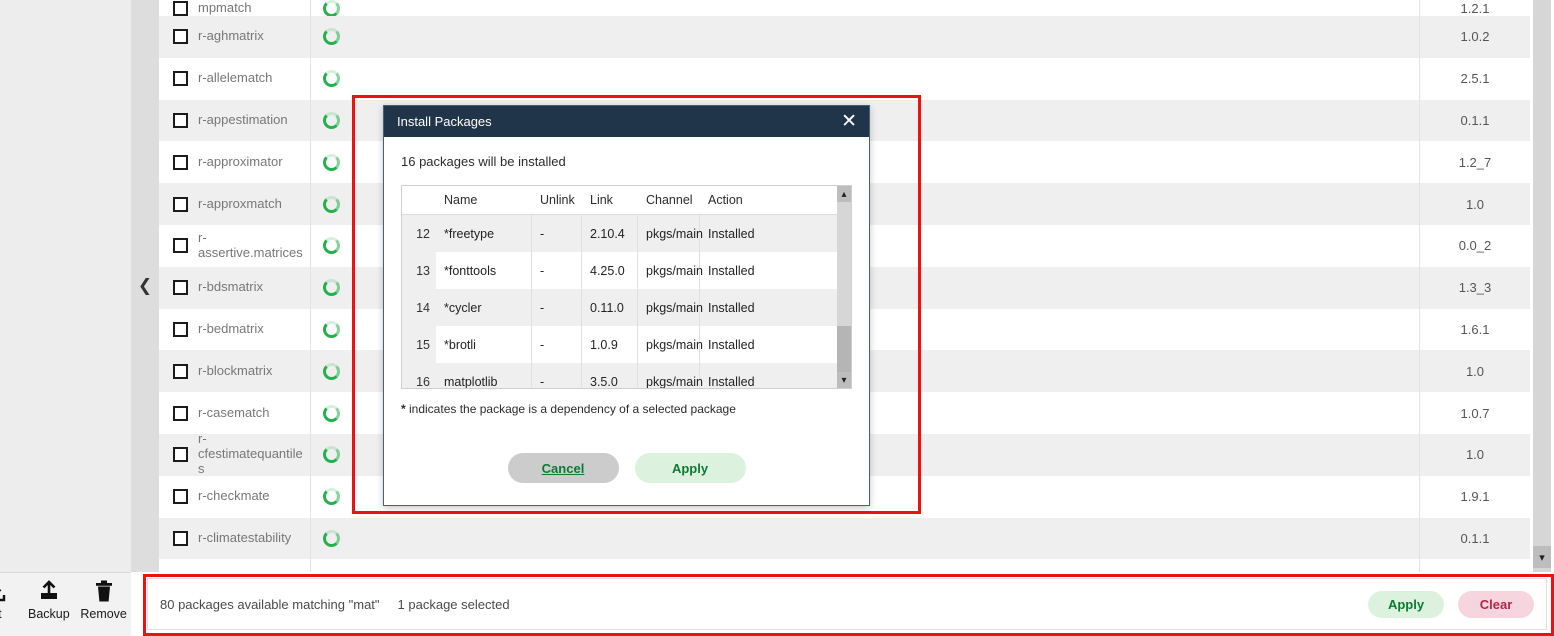  Describe the element at coordinates (11, 600) in the screenshot. I see `import-button: rt` at that location.